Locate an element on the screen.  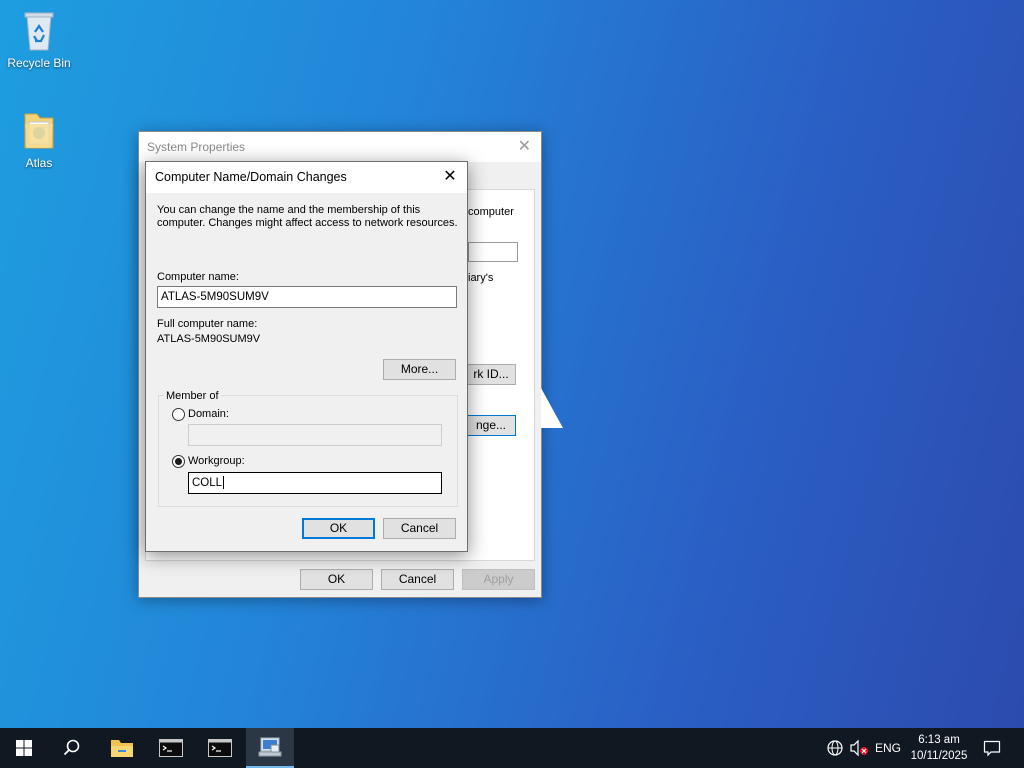
start-button is located at coordinates (24, 748).